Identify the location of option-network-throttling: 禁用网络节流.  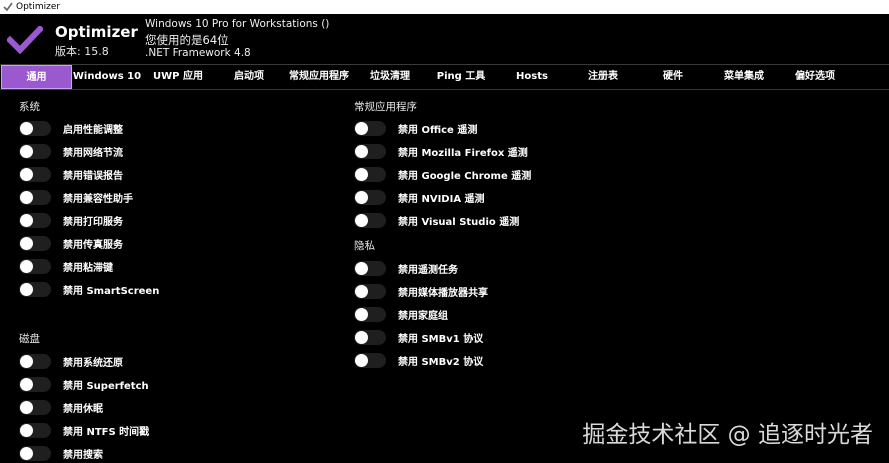
(71, 151).